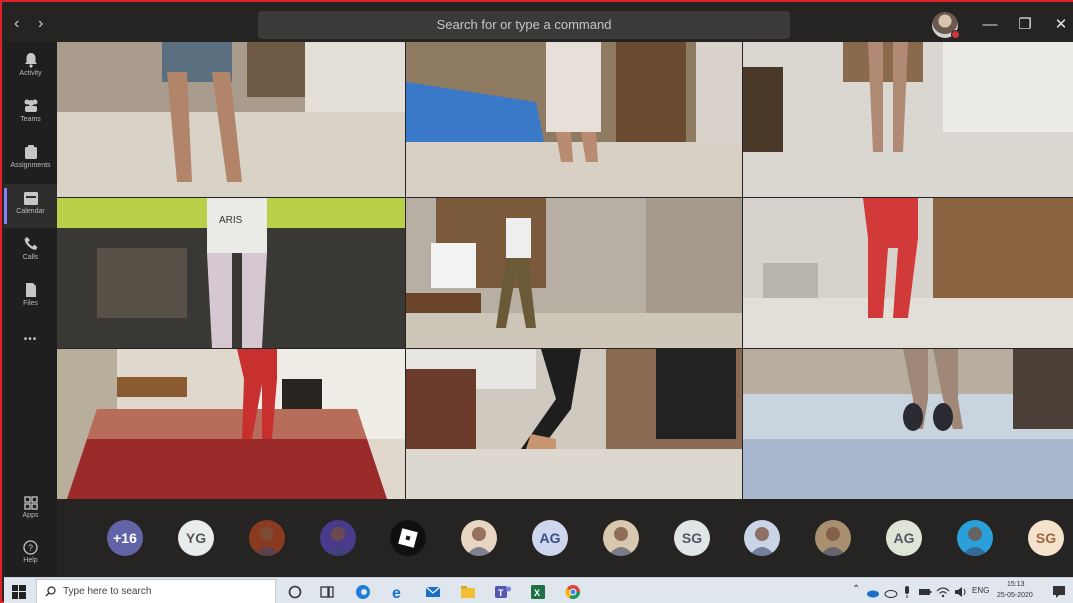  Describe the element at coordinates (980, 590) in the screenshot. I see `language-indicator: ENG` at that location.